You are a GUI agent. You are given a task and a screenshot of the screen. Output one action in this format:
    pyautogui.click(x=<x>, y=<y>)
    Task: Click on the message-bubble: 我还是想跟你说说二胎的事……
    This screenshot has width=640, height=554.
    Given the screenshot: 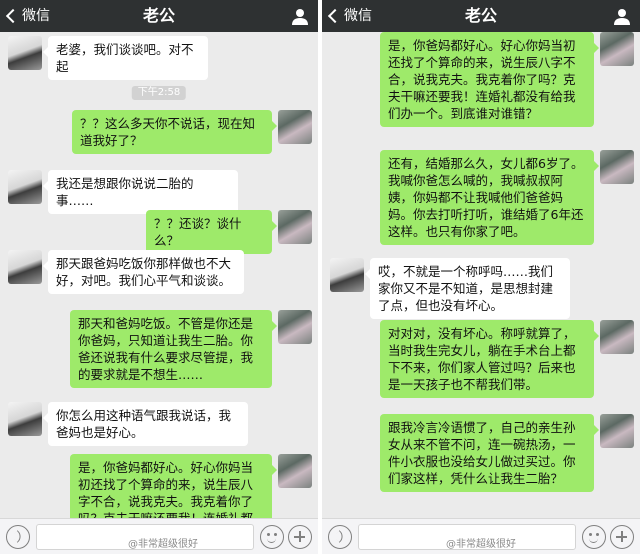 What is the action you would take?
    pyautogui.click(x=140, y=192)
    